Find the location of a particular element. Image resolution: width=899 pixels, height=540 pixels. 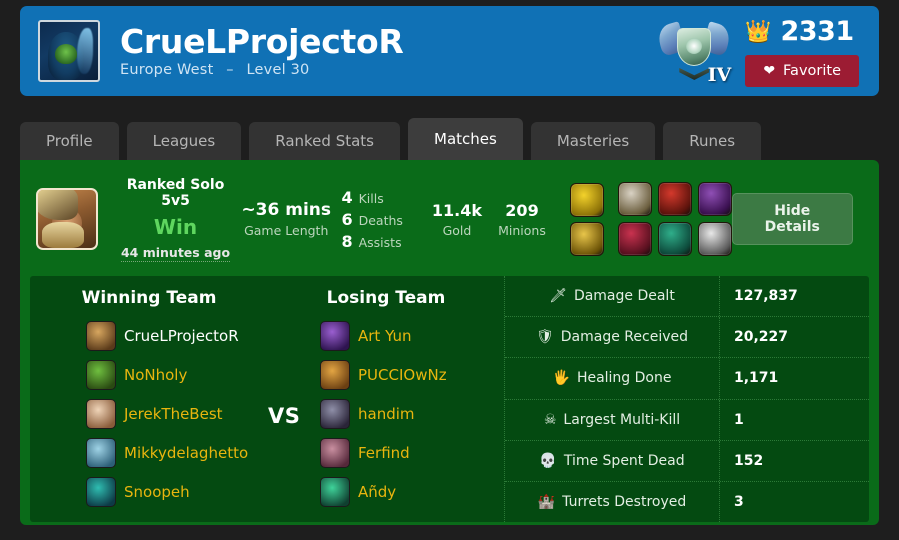

tab-label: Ranked Stats is located at coordinates (324, 141).